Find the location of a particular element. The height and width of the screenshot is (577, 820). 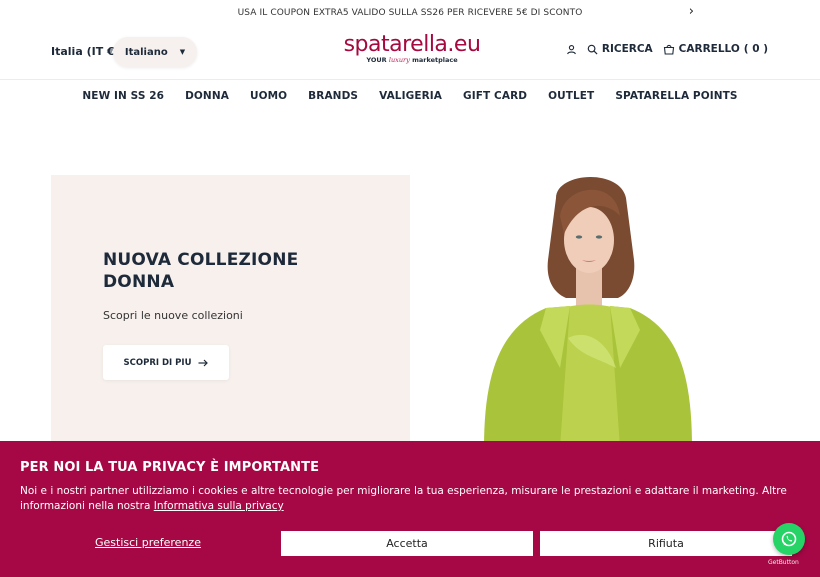

whatsapp-icon is located at coordinates (789, 539).